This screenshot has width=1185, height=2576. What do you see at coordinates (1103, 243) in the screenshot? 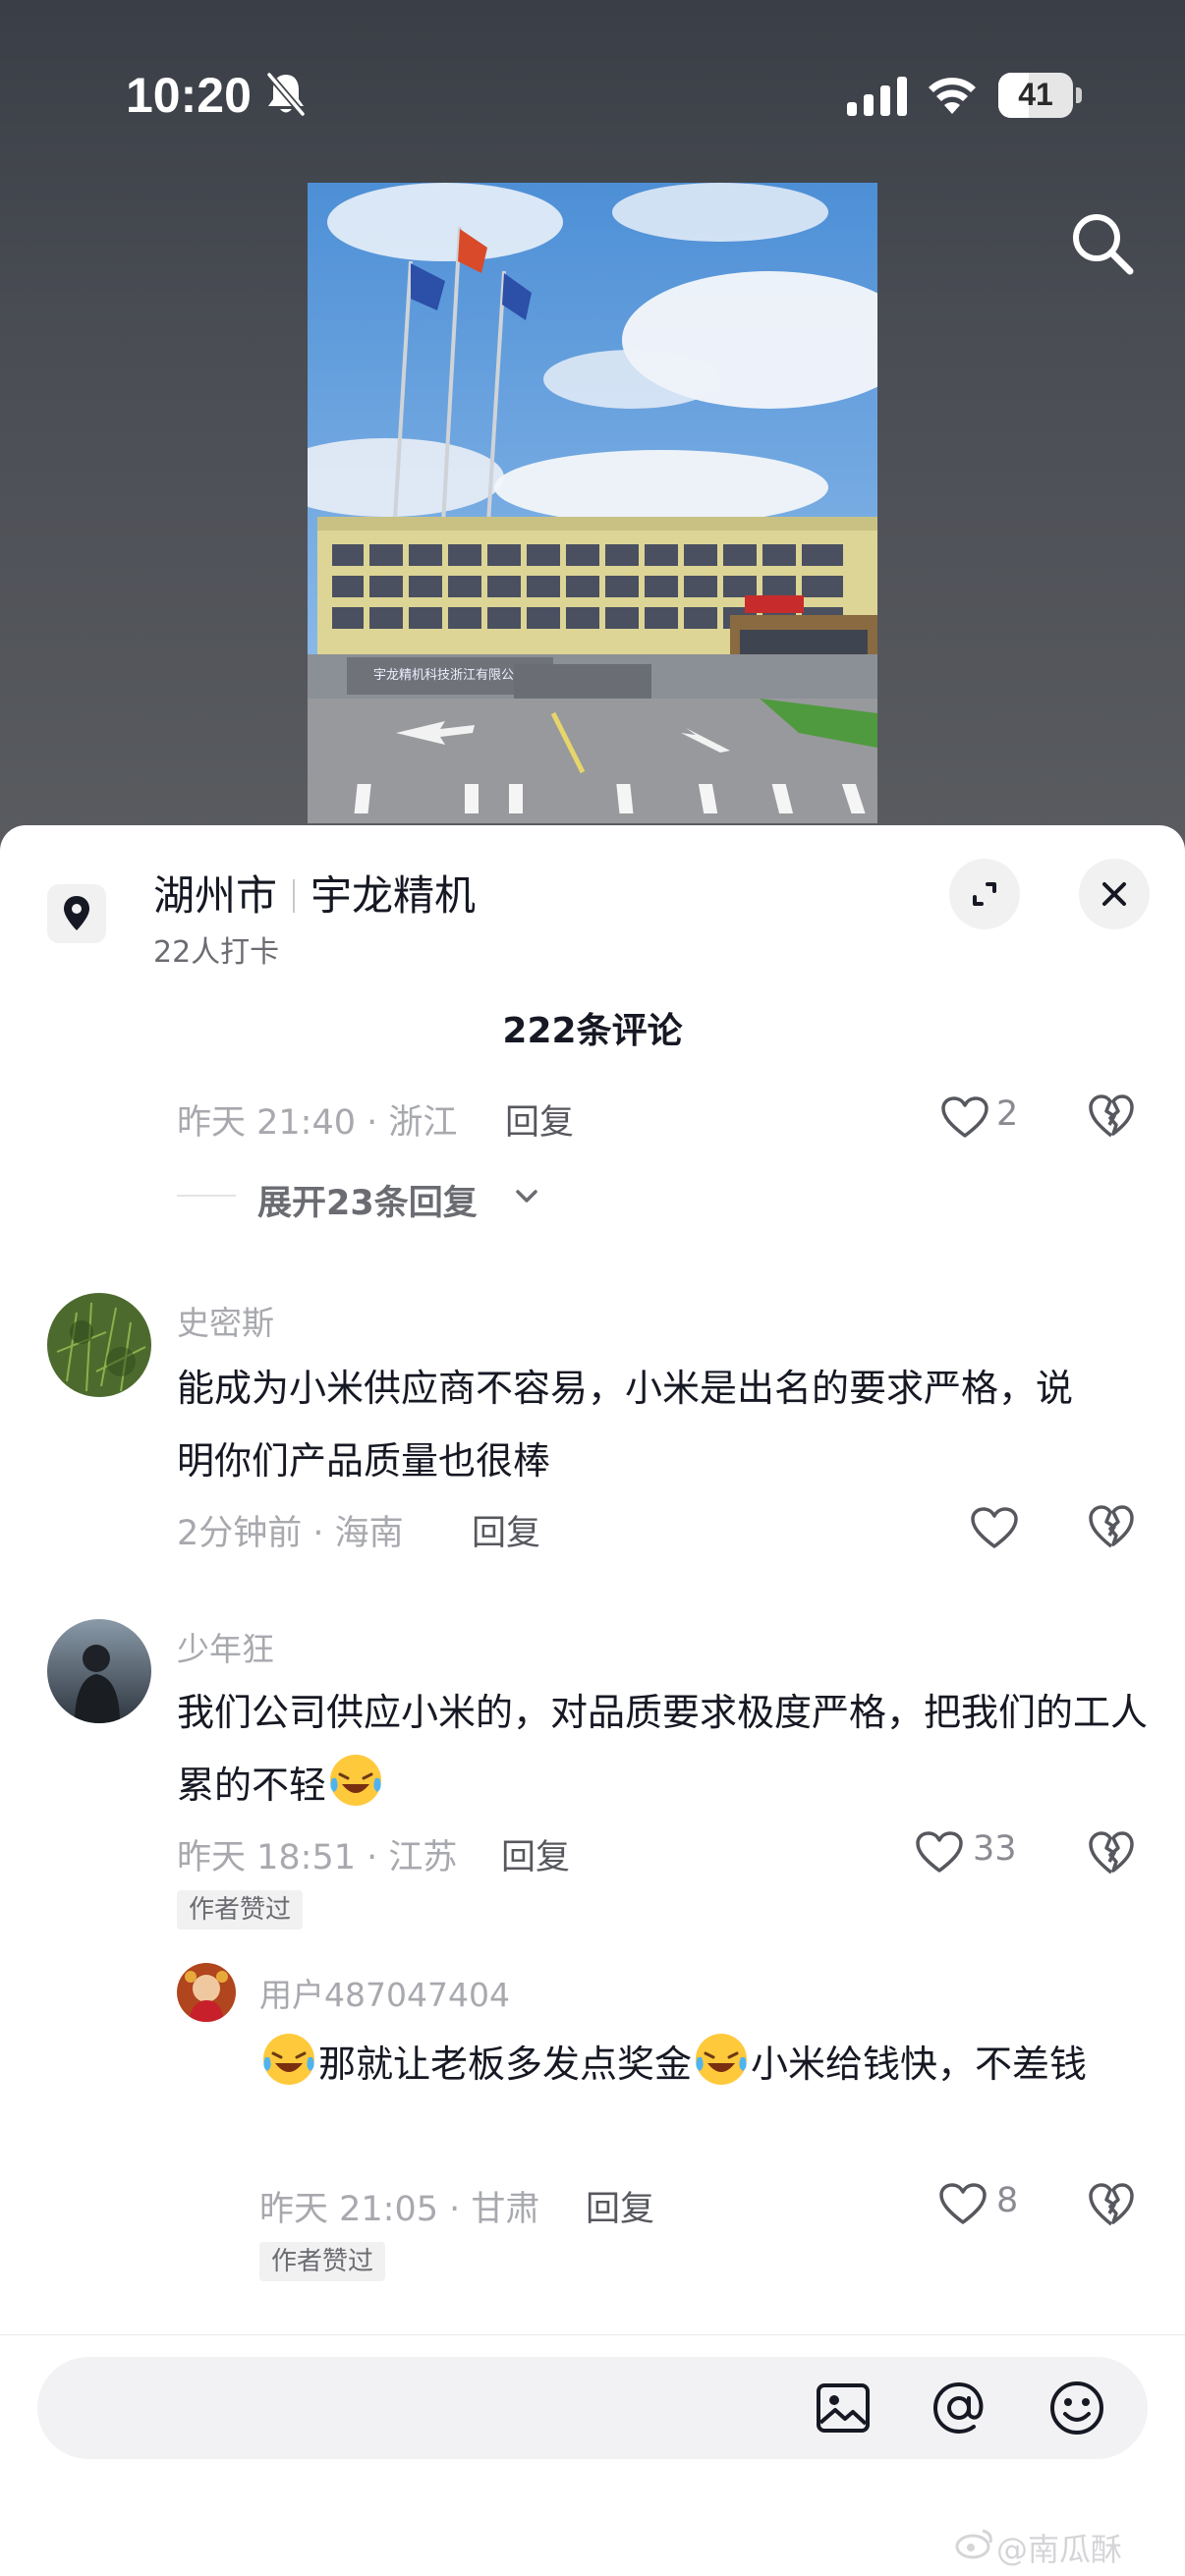
I see `search-icon` at bounding box center [1103, 243].